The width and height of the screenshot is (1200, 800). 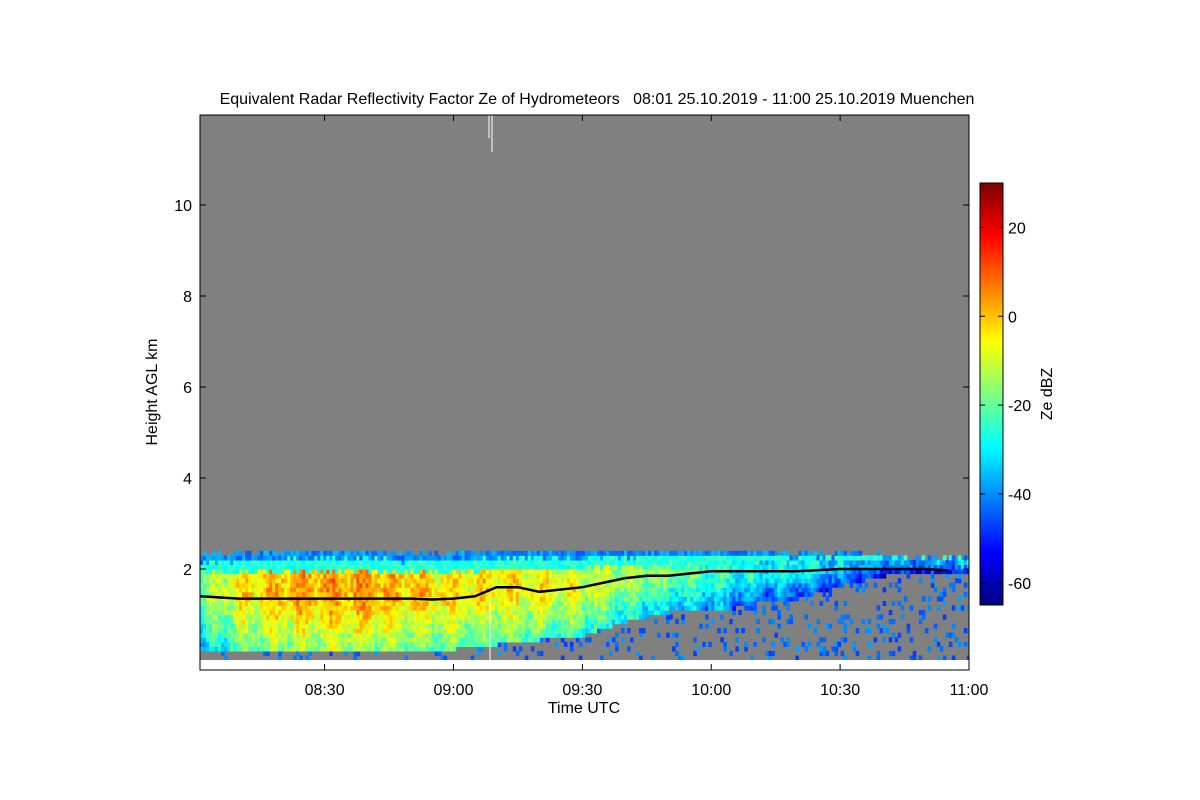 I want to click on ground-strip, so click(x=584, y=665).